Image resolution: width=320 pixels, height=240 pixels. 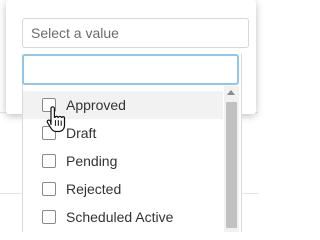 I want to click on option-label: Draft, so click(x=81, y=133).